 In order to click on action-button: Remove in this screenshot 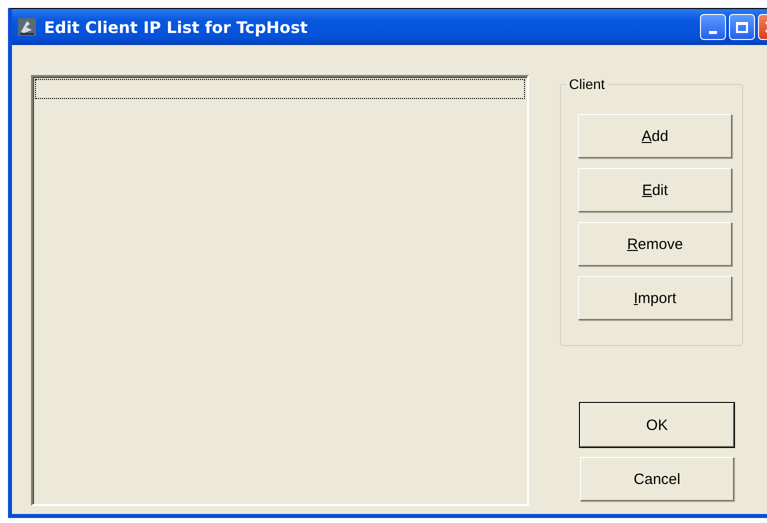, I will do `click(655, 244)`.